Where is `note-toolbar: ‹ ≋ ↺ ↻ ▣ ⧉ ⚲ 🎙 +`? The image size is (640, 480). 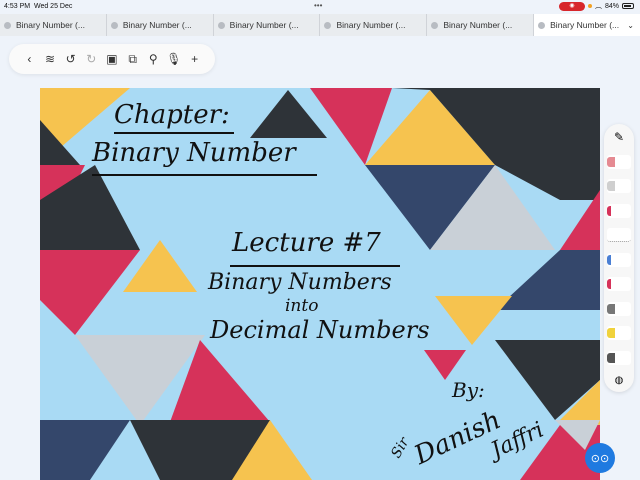 note-toolbar: ‹ ≋ ↺ ↻ ▣ ⧉ ⚲ 🎙 + is located at coordinates (112, 59).